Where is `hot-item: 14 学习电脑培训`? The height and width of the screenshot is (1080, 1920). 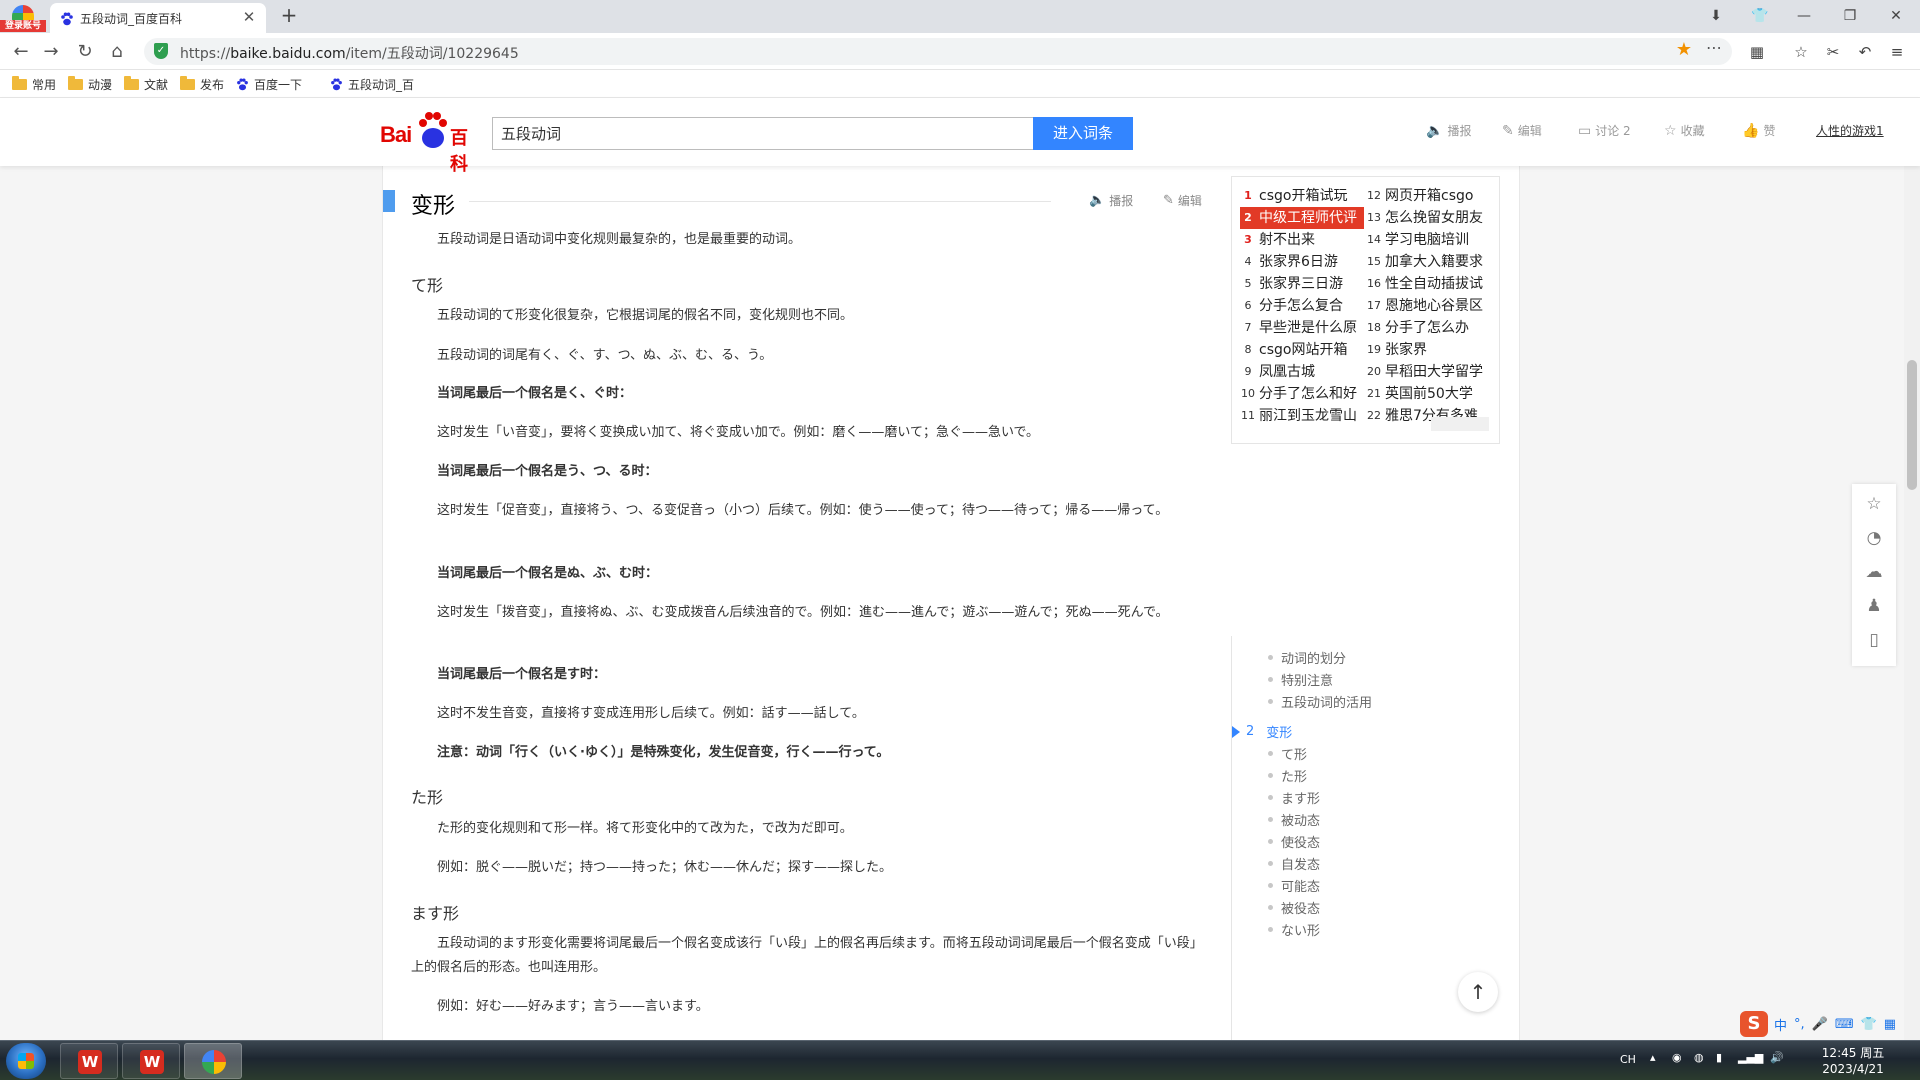
hot-item: 14 学习电脑培训 is located at coordinates (1428, 240).